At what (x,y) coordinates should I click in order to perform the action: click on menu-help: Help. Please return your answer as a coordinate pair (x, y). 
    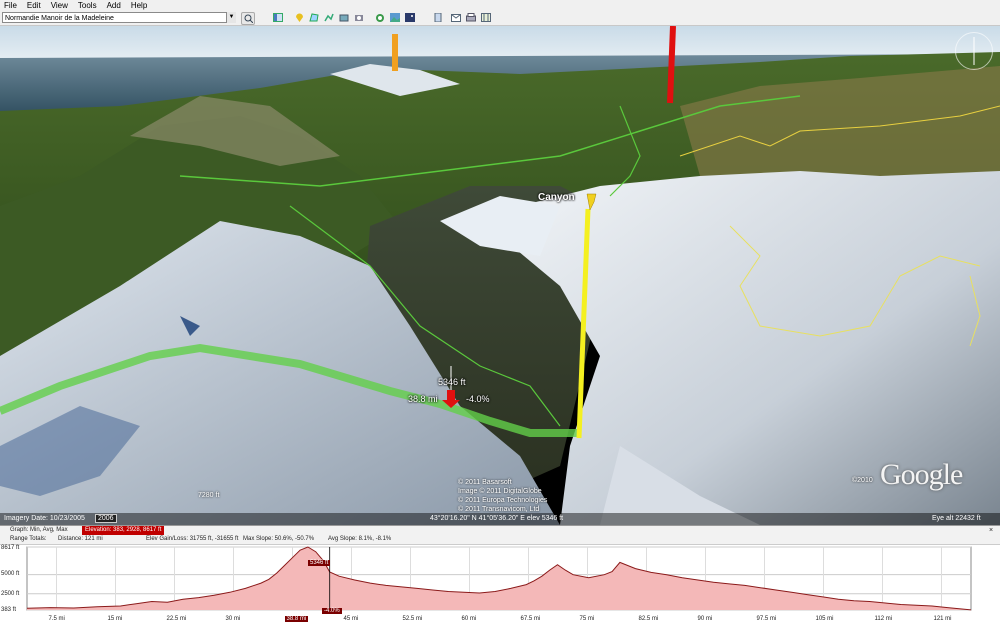
    Looking at the image, I should click on (140, 5).